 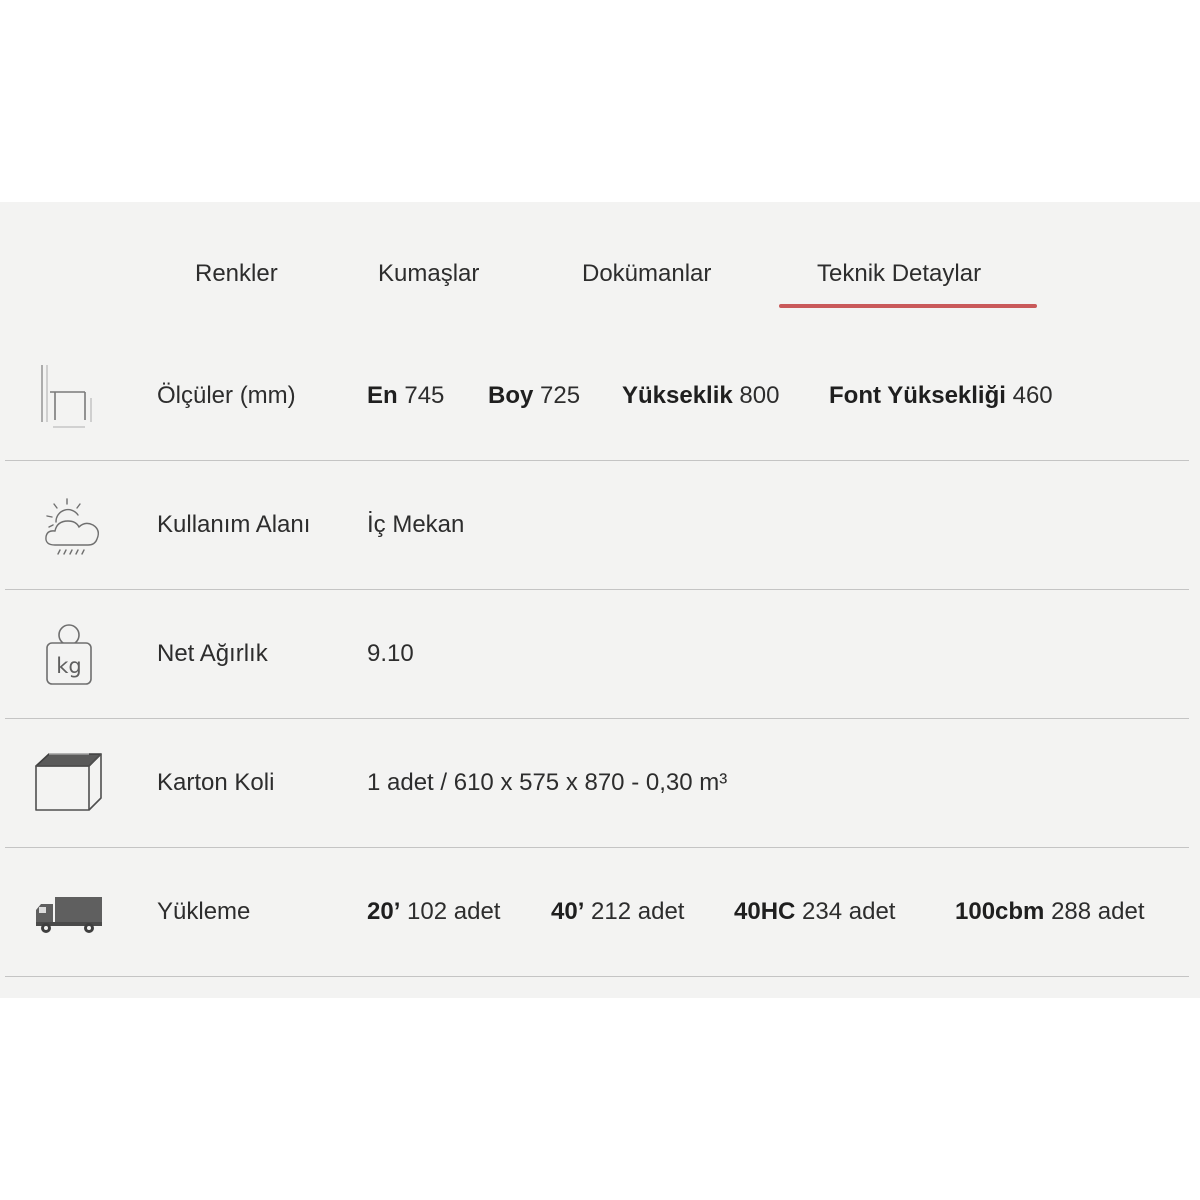 I want to click on spec-row-usage-area: Kullanım Alanı İç Mekan, so click(x=597, y=525).